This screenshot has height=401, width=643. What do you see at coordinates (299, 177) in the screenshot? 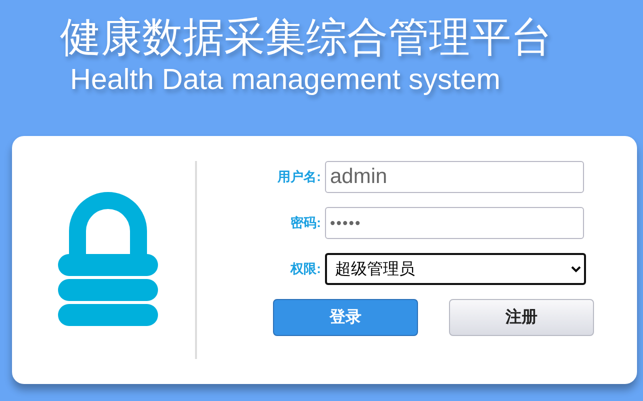
I see `field-label: 用户名:` at bounding box center [299, 177].